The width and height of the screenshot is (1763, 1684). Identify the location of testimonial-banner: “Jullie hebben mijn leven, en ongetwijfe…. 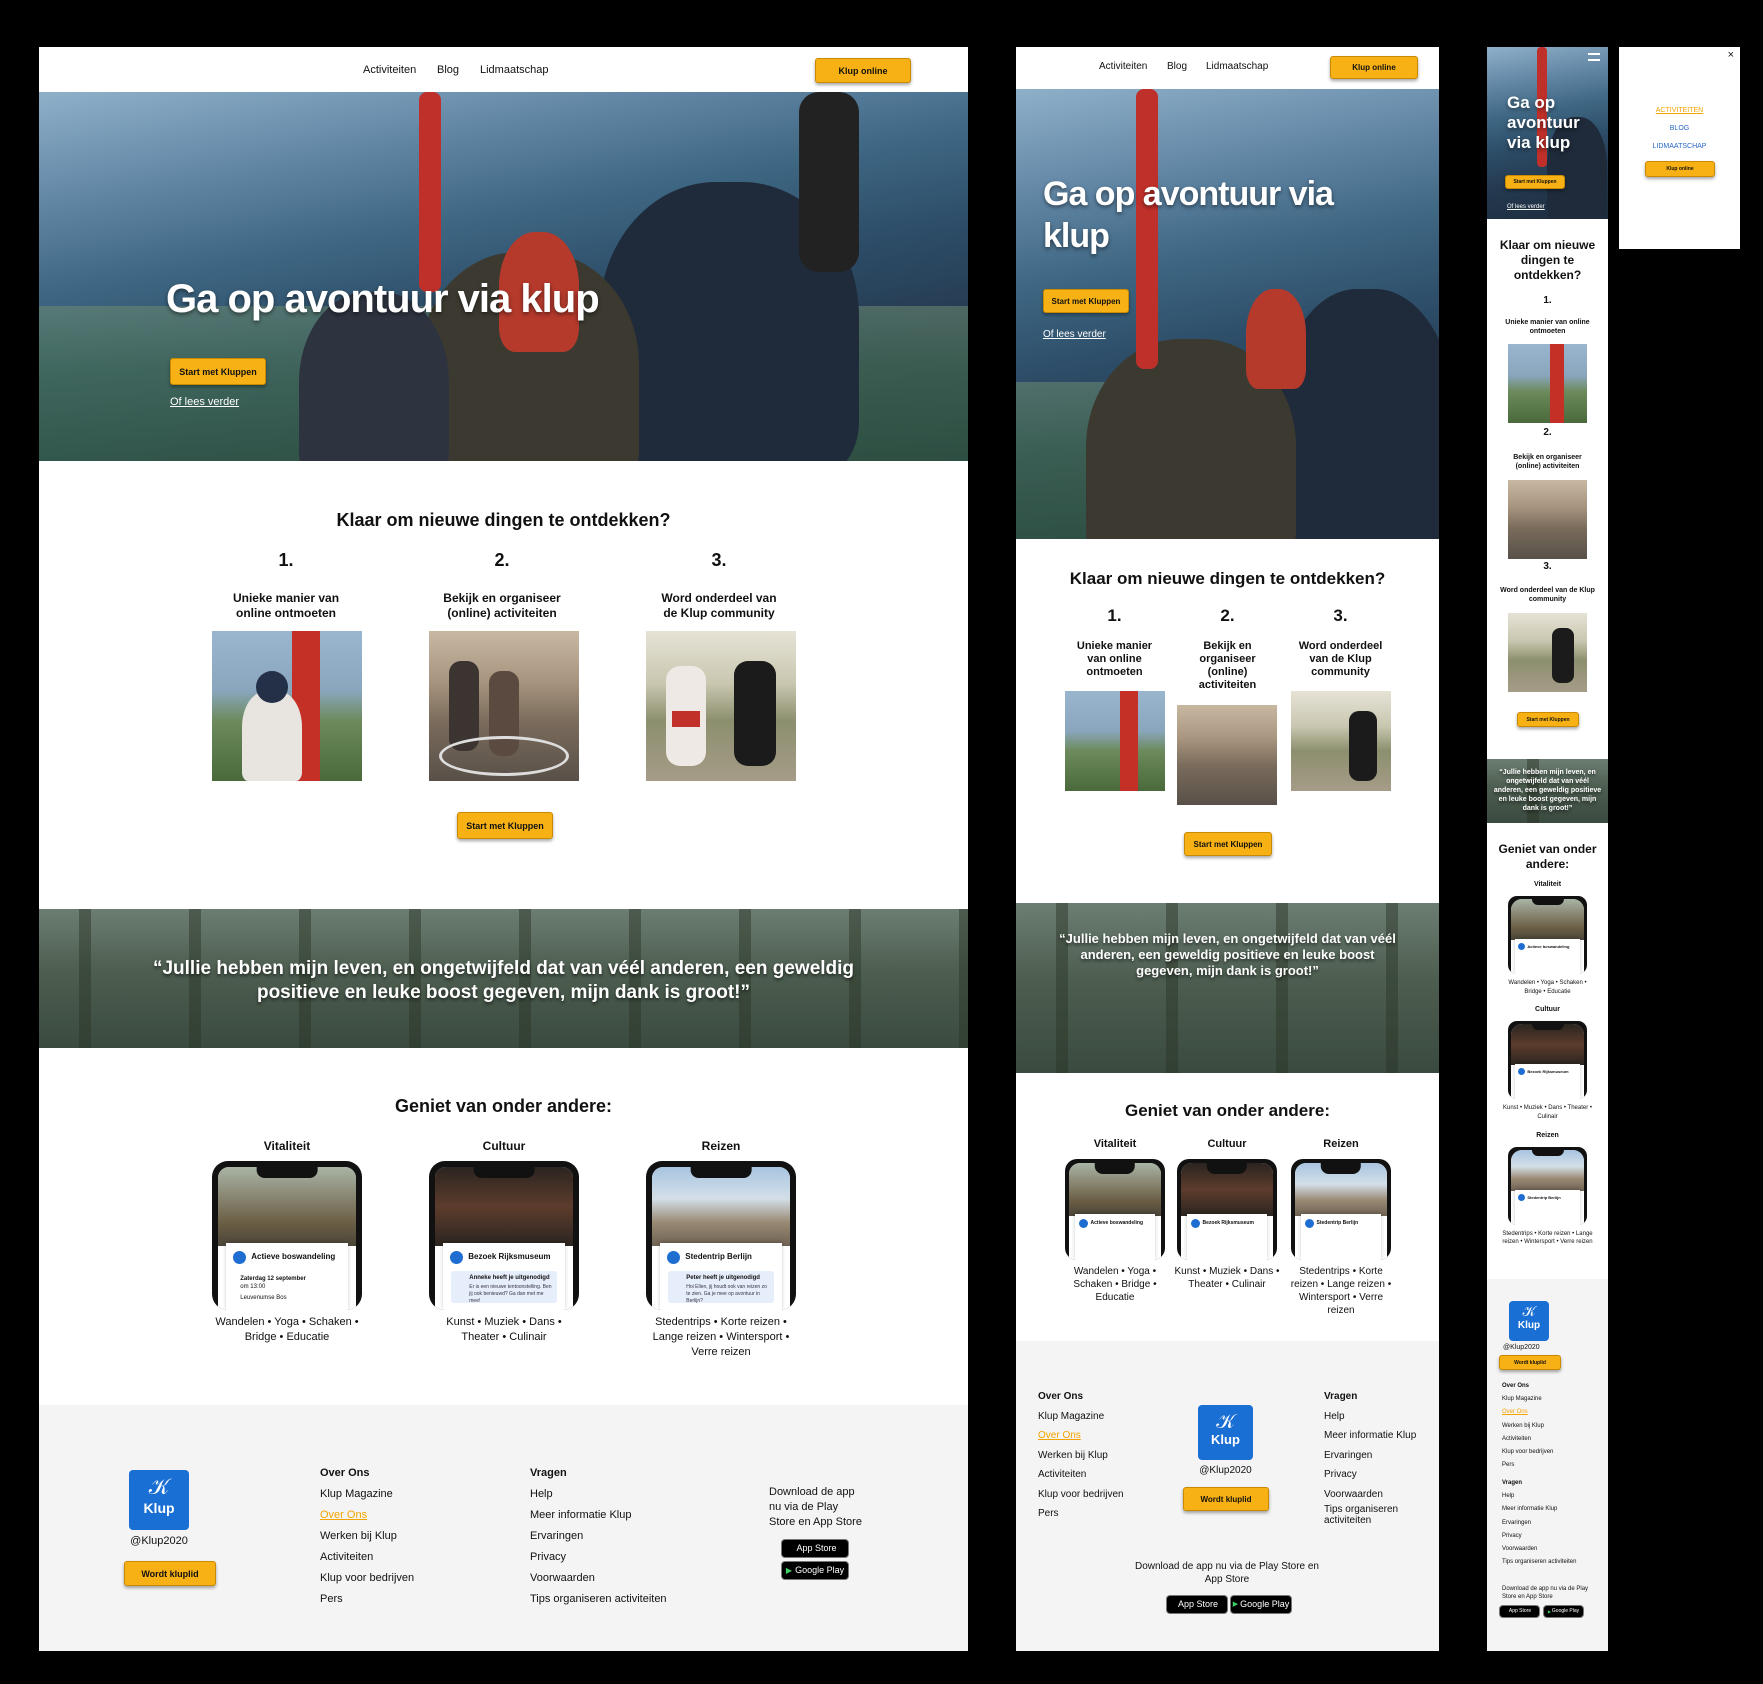
(1547, 791).